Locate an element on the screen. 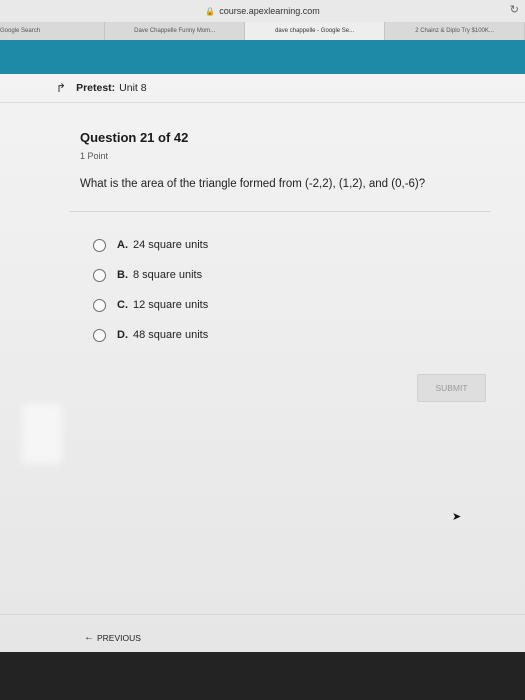  reload-icon: ↻ is located at coordinates (514, 9).